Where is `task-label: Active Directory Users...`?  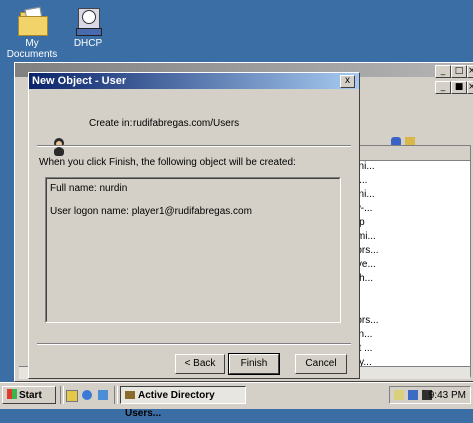 task-label: Active Directory Users... is located at coordinates (170, 404).